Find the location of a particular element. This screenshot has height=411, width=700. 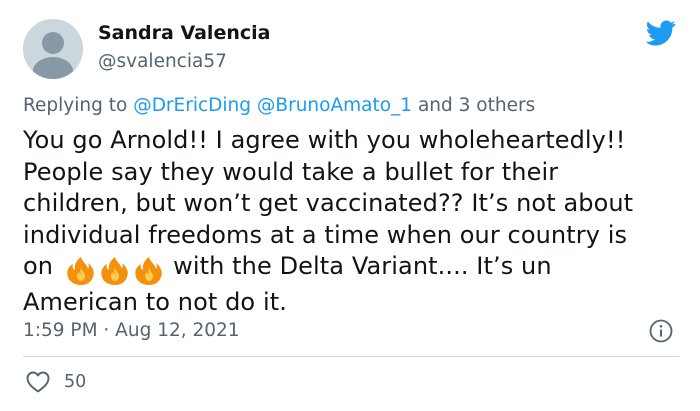

tweet-text-line: American to not do it. is located at coordinates (155, 301).